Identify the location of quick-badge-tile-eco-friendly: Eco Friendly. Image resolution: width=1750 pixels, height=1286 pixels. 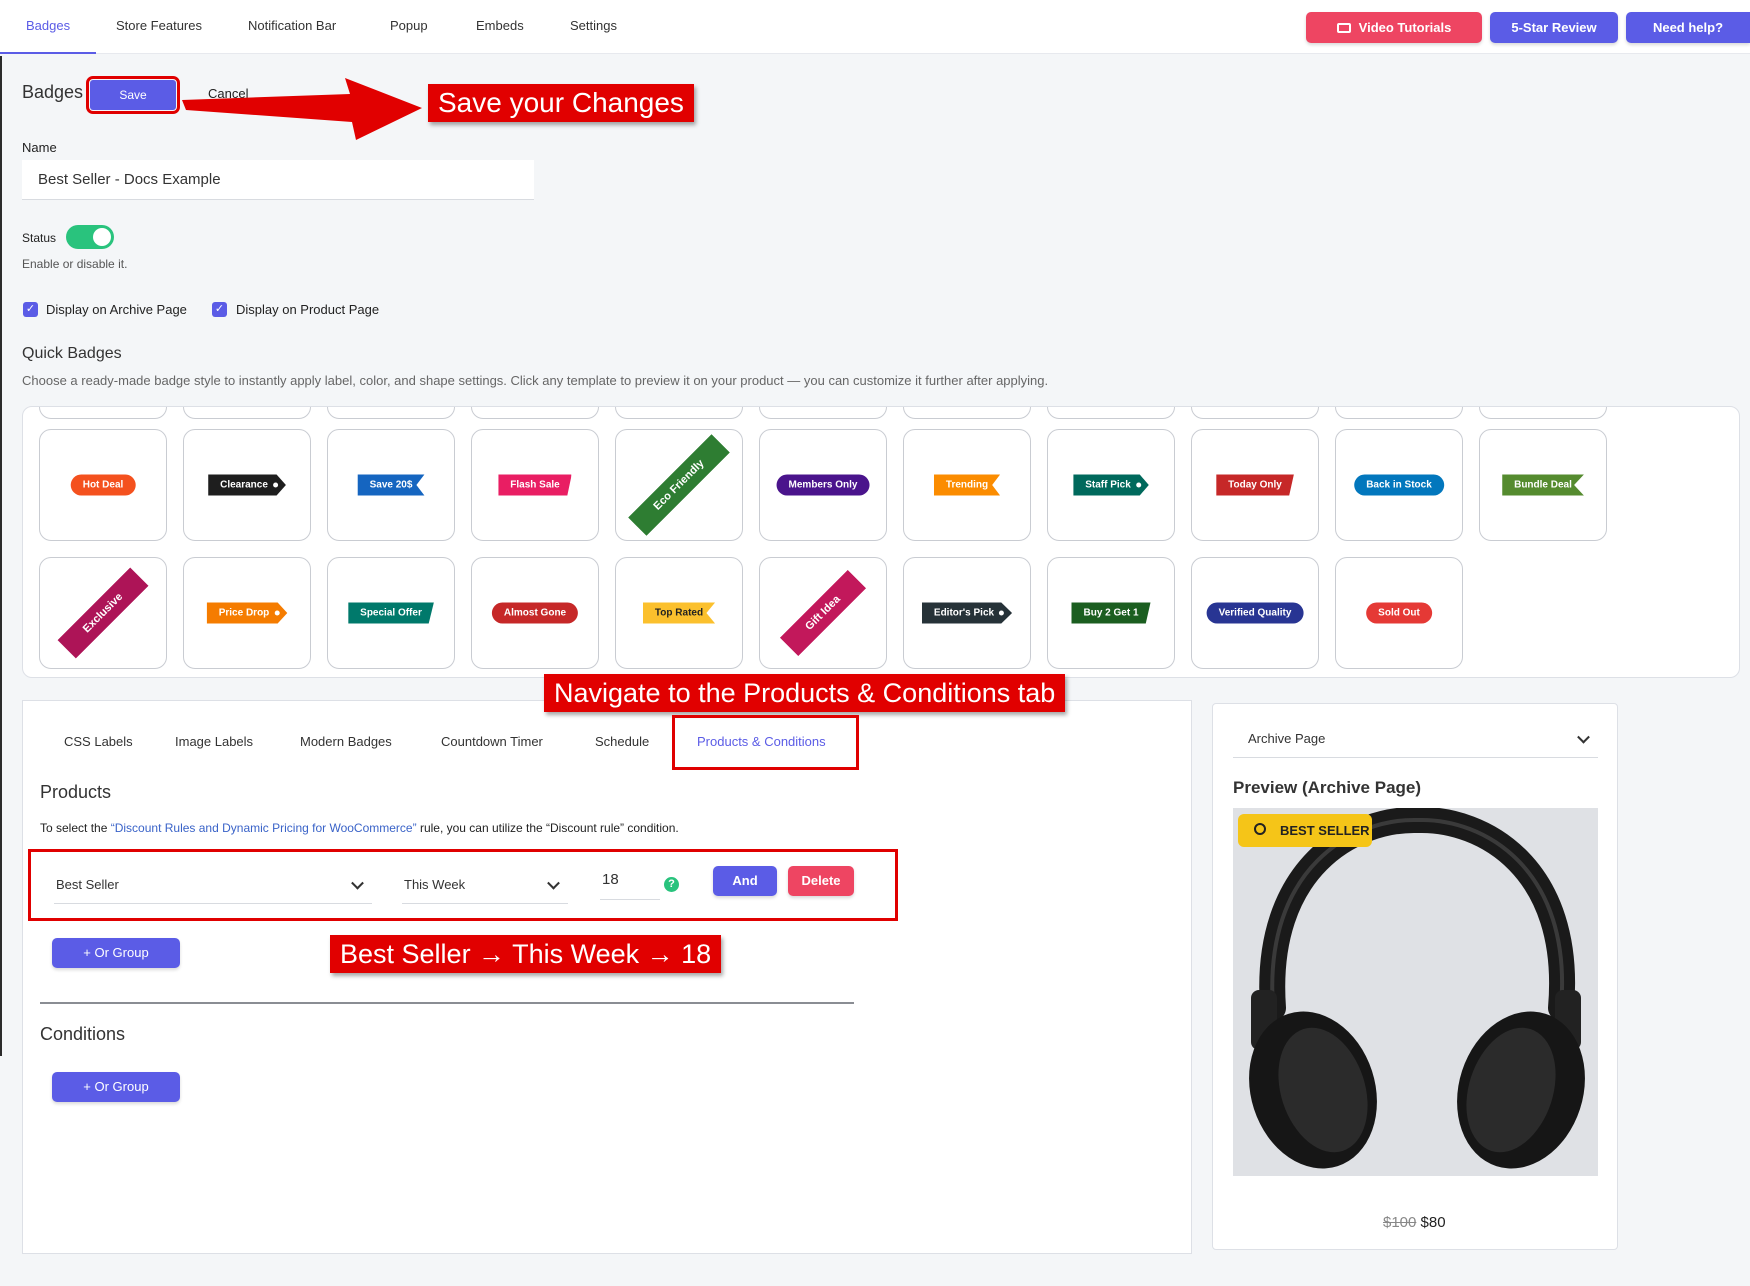
(679, 485).